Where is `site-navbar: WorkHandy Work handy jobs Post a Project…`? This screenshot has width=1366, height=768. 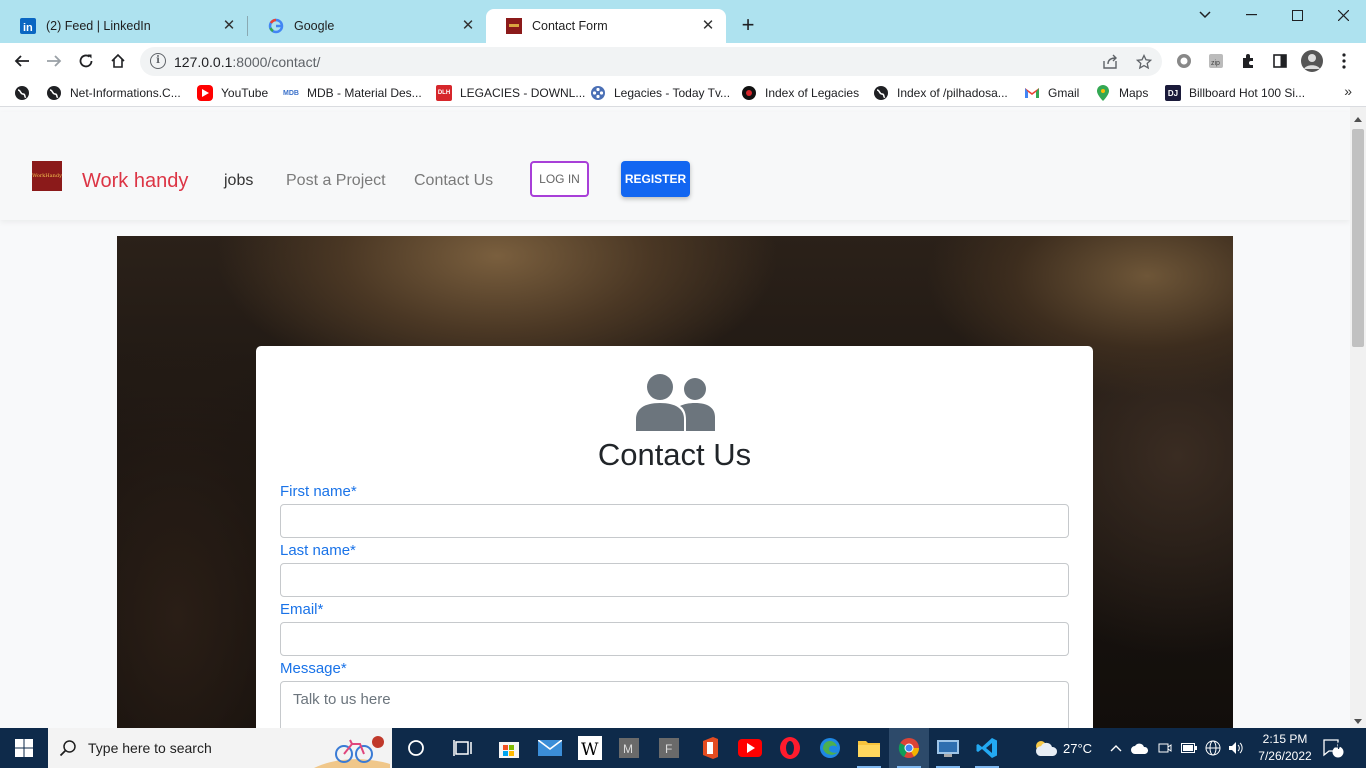 site-navbar: WorkHandy Work handy jobs Post a Project… is located at coordinates (675, 166).